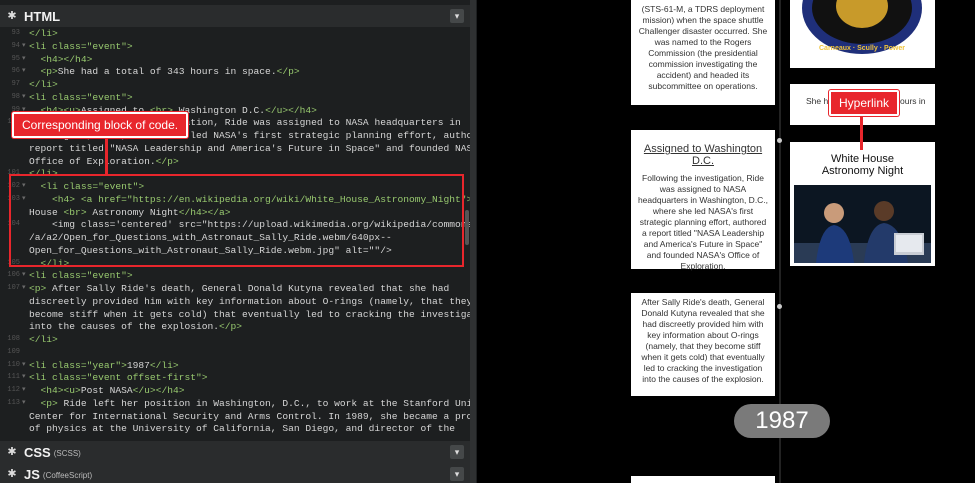  Describe the element at coordinates (104, 161) in the screenshot. I see `code-text: Office of Exploration.</p>` at that location.